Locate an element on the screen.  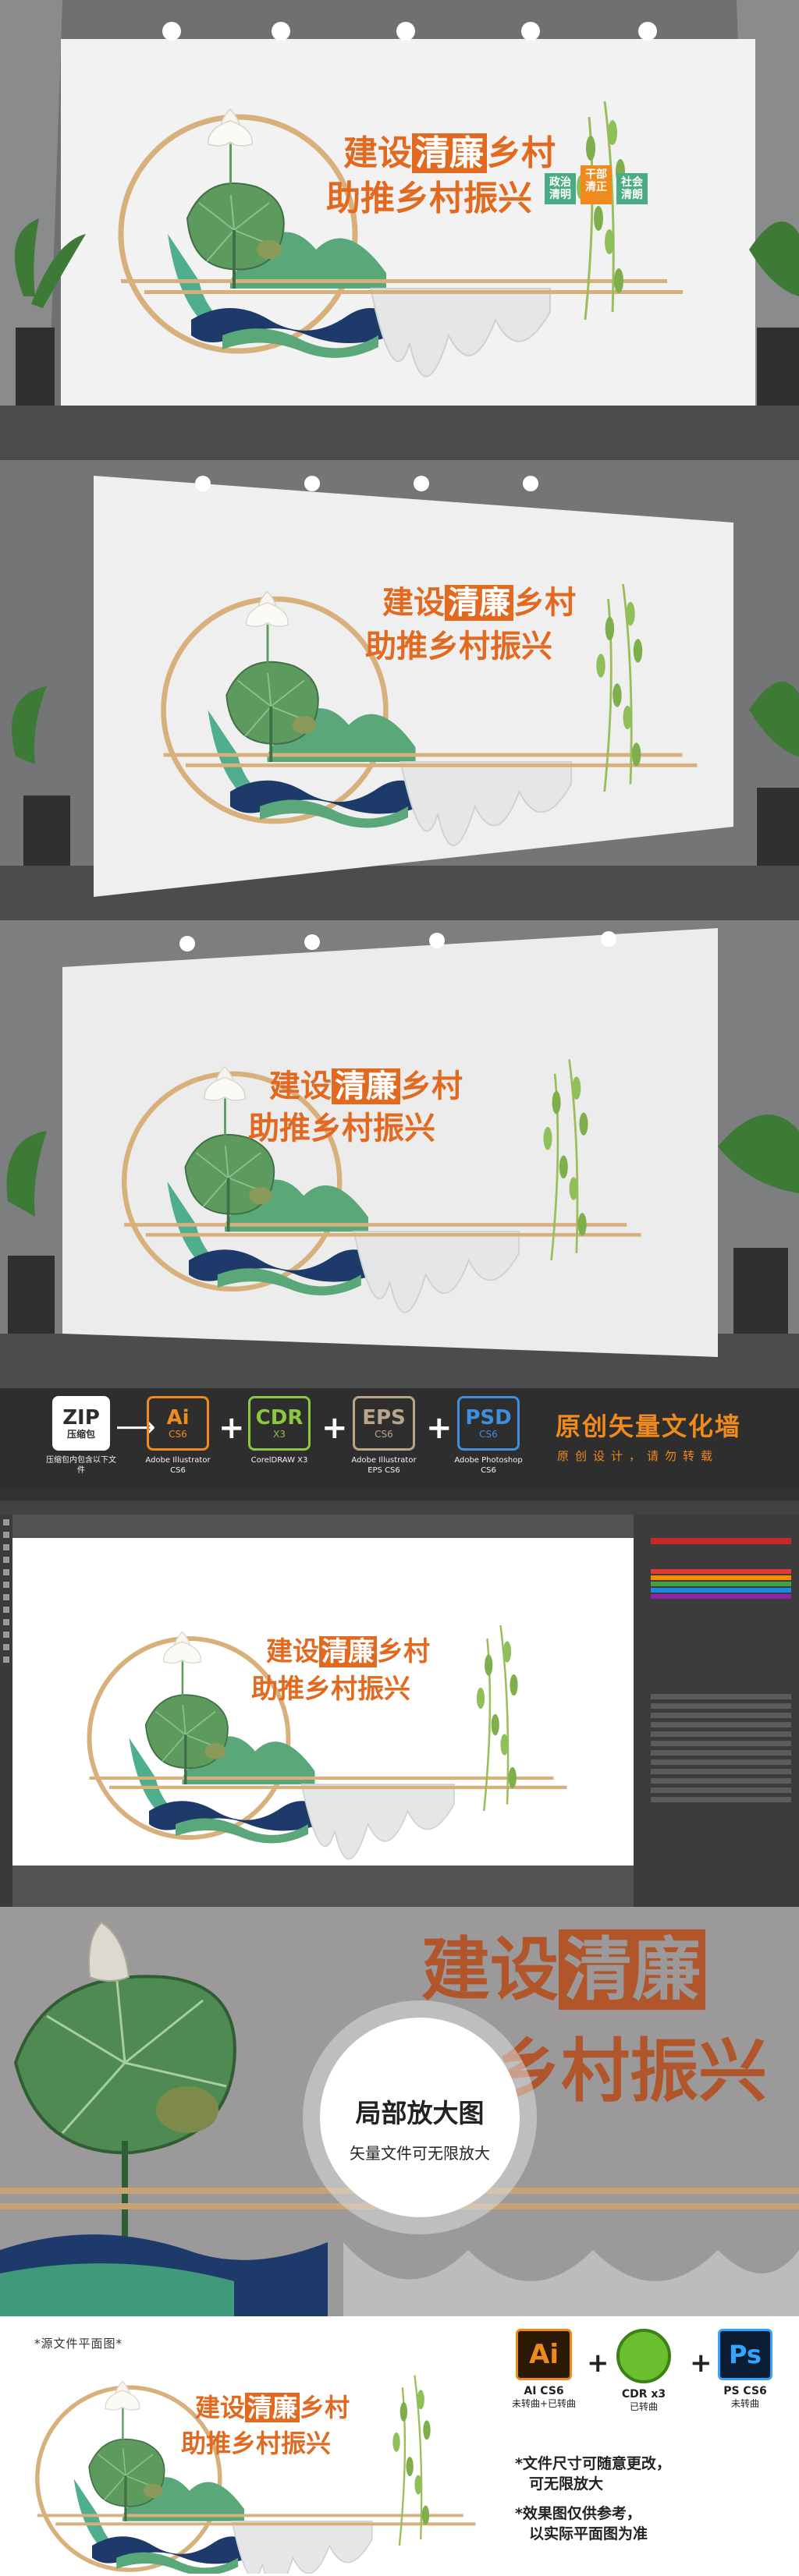
sign2-line2: 助推乡村振兴 is located at coordinates (458, 646).